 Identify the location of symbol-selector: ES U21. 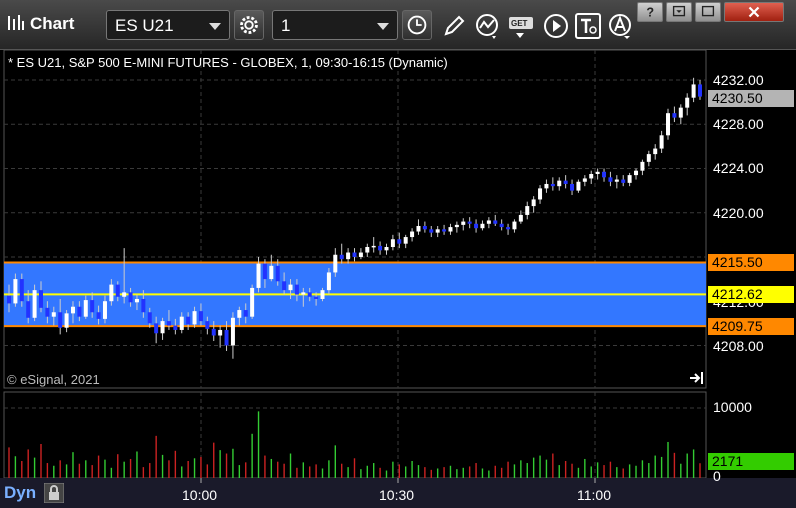
(168, 25).